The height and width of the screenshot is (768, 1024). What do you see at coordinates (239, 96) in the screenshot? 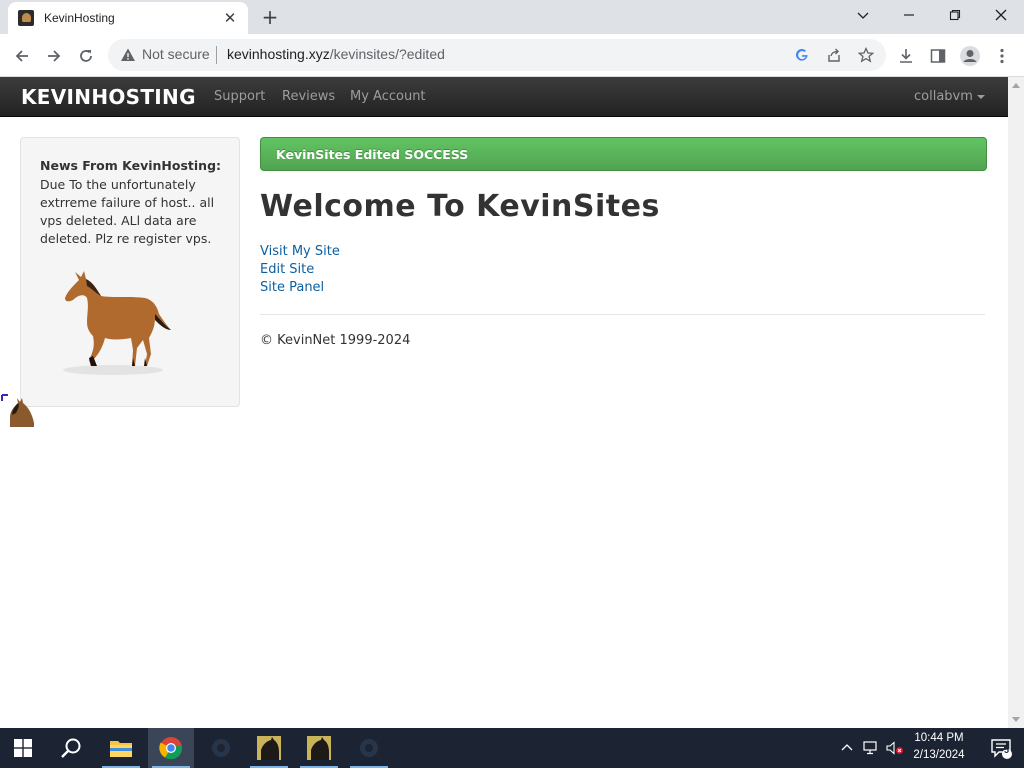
I see `nav-support-link: Support` at bounding box center [239, 96].